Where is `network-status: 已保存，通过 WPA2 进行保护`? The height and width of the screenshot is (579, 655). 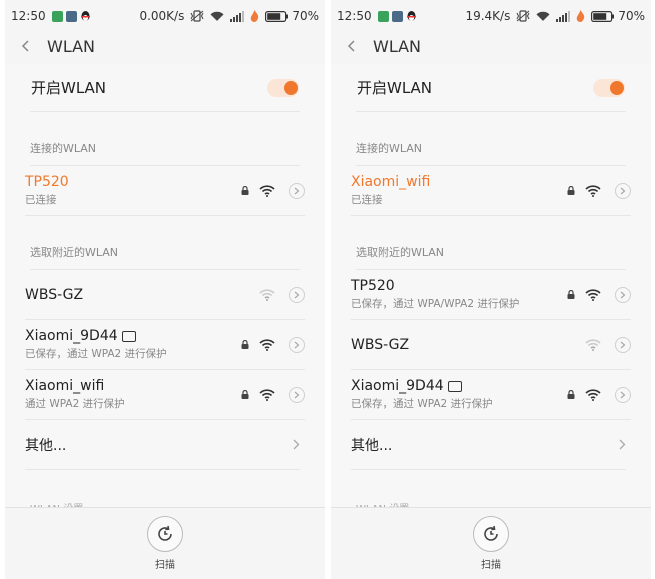 network-status: 已保存，通过 WPA2 进行保护 is located at coordinates (422, 404).